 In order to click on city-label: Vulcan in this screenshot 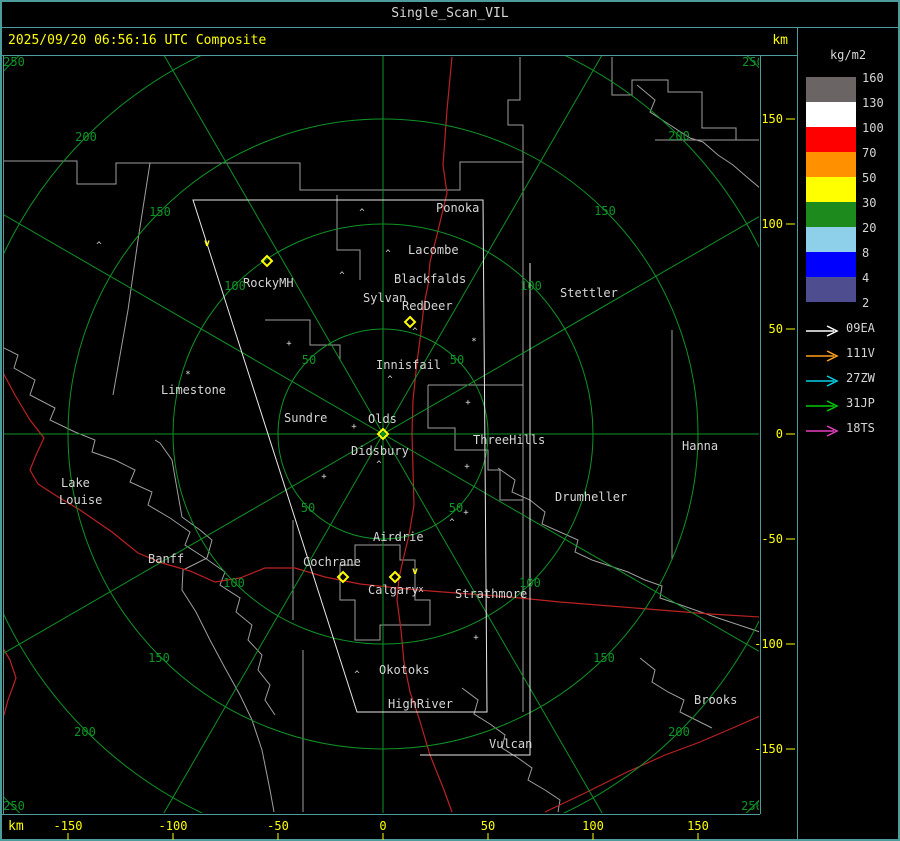, I will do `click(510, 744)`.